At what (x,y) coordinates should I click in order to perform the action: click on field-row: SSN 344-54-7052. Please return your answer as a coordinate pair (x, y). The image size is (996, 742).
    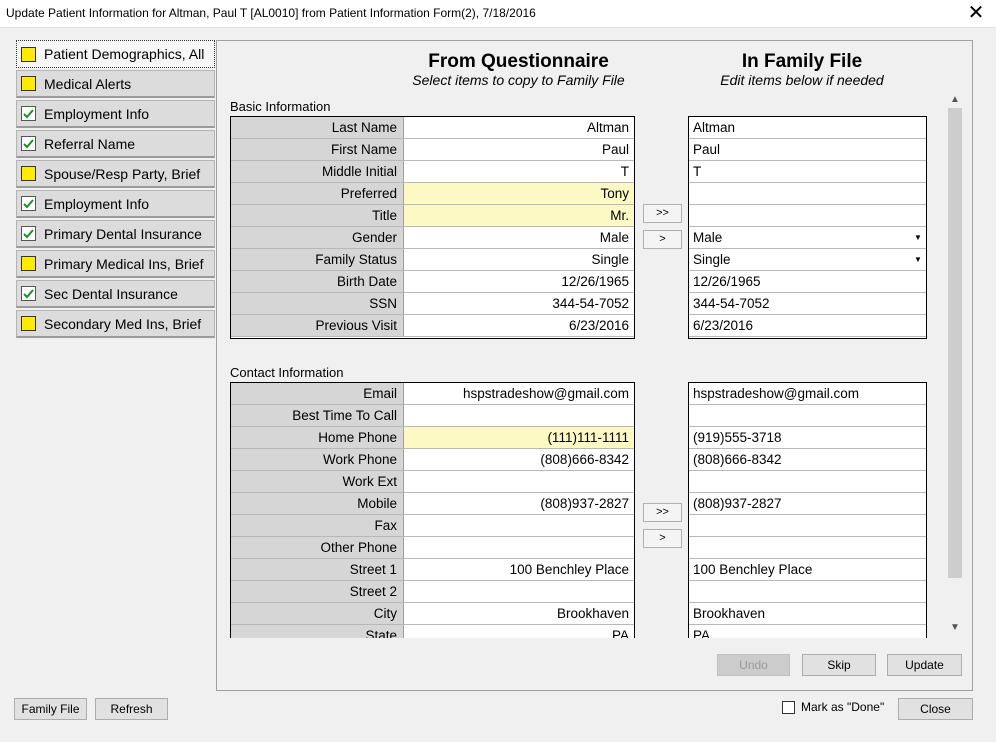
    Looking at the image, I should click on (432, 304).